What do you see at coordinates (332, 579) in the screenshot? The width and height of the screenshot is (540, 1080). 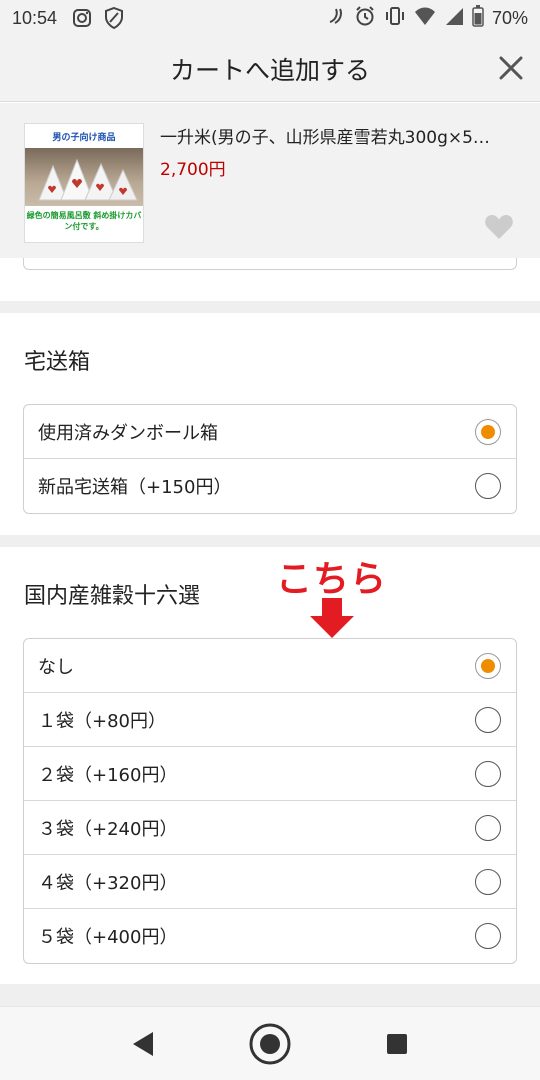 I see `annotation-label: こちら` at bounding box center [332, 579].